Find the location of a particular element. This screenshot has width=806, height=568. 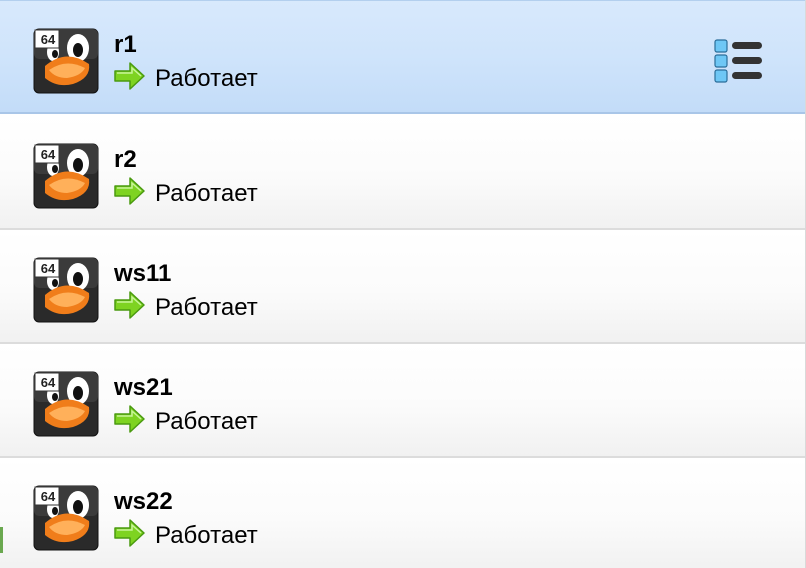

vm-name: r2 is located at coordinates (125, 159).